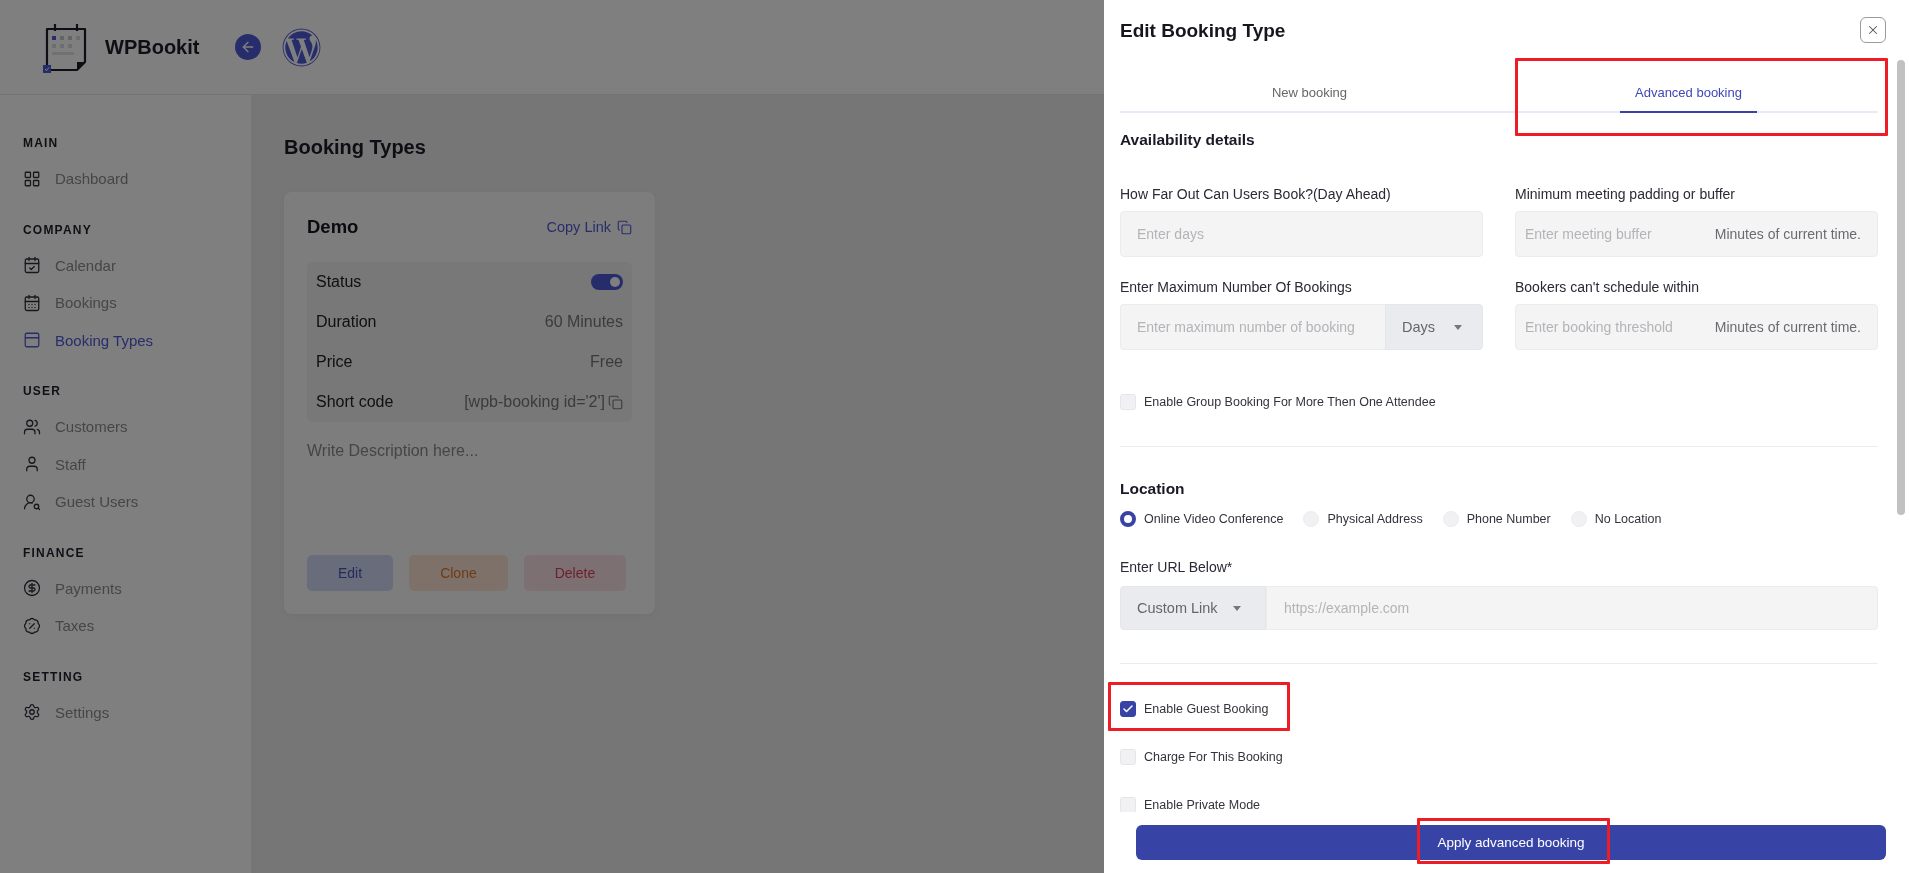 The image size is (1909, 873). Describe the element at coordinates (1511, 842) in the screenshot. I see `apply-button: Apply advanced booking` at that location.